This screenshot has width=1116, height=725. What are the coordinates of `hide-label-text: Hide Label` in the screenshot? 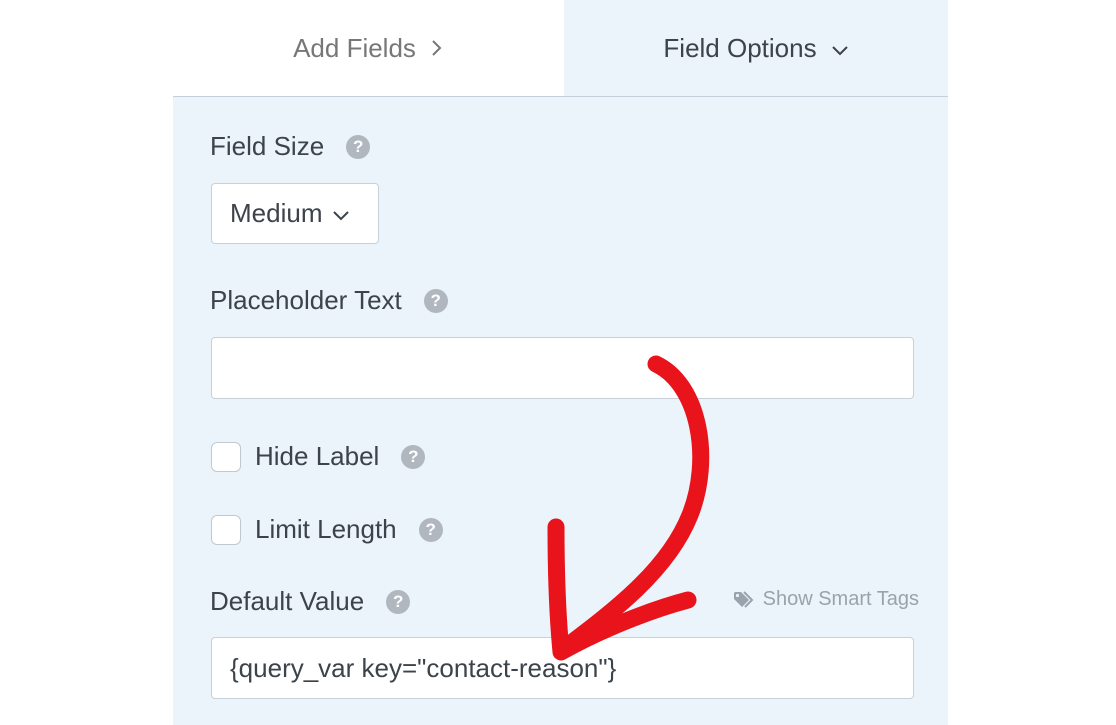 It's located at (317, 456).